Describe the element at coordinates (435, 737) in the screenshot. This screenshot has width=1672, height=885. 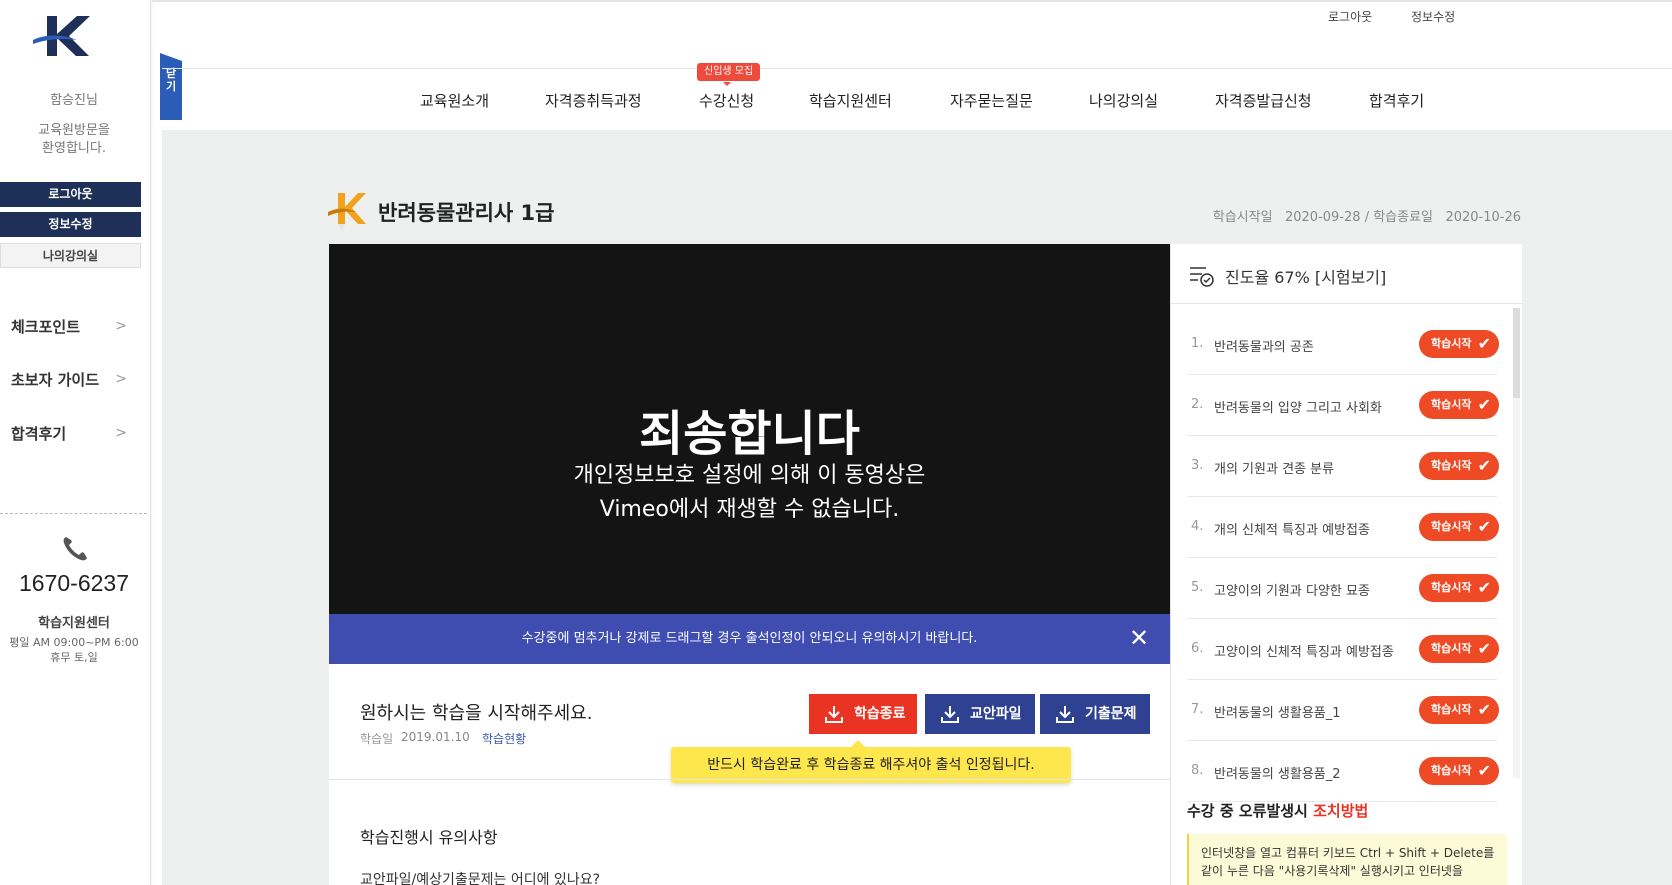
I see `lesson-date: 2019.01.10` at that location.